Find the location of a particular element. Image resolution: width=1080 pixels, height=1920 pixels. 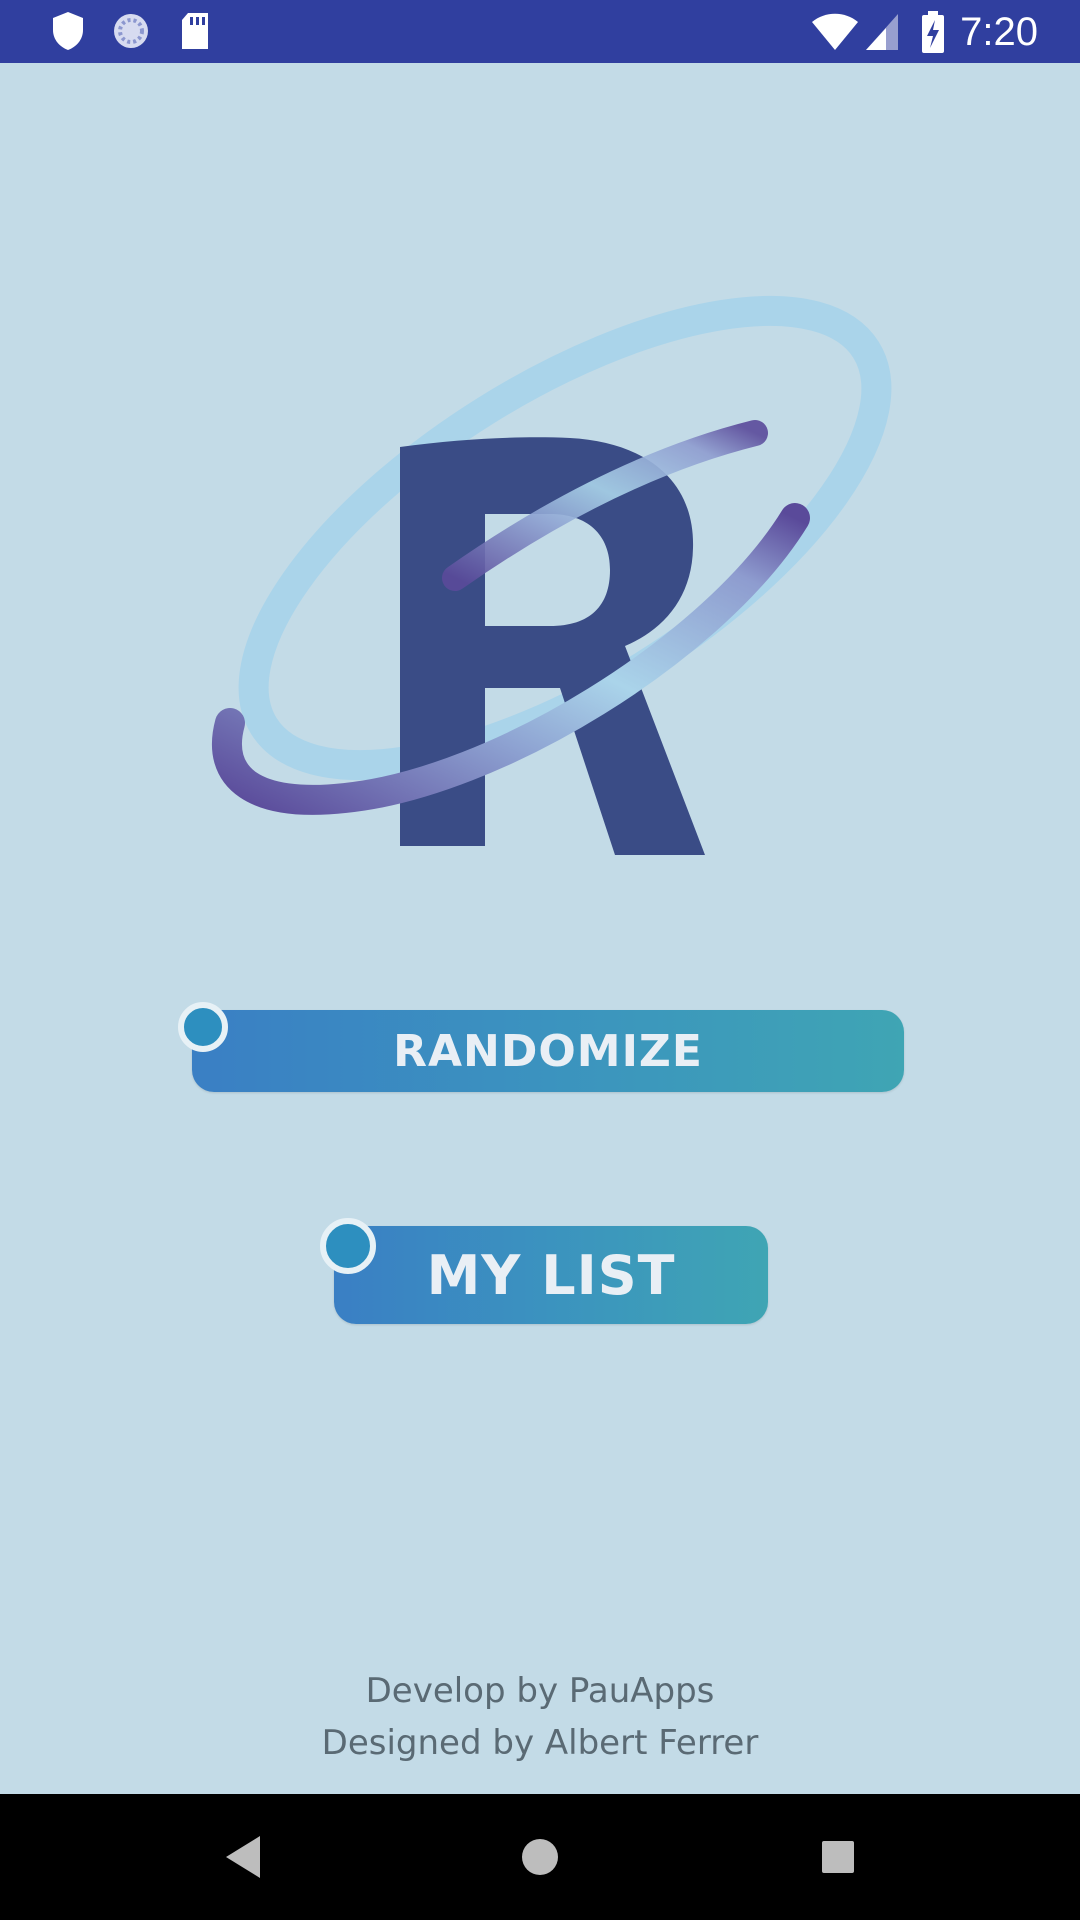

status-time: 7:20 is located at coordinates (999, 32).